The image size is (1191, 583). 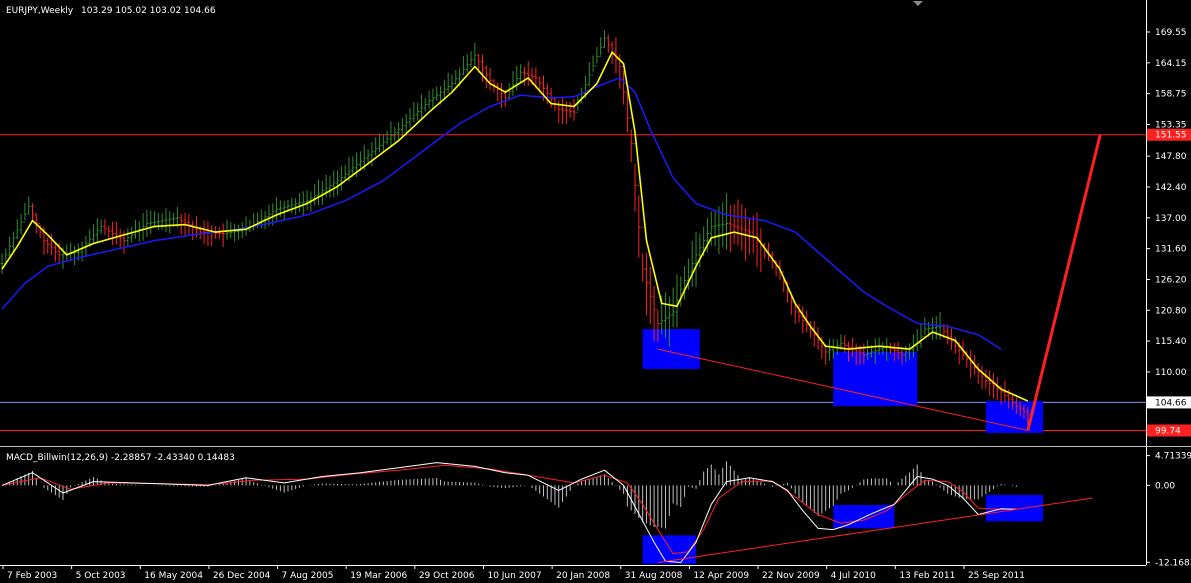 I want to click on current-price-label: 104.66, so click(x=1171, y=403).